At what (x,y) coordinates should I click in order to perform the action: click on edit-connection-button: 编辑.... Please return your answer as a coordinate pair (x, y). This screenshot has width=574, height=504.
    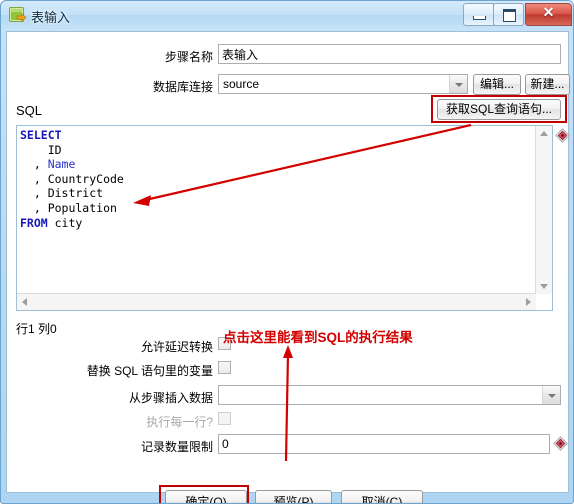
    Looking at the image, I should click on (497, 84).